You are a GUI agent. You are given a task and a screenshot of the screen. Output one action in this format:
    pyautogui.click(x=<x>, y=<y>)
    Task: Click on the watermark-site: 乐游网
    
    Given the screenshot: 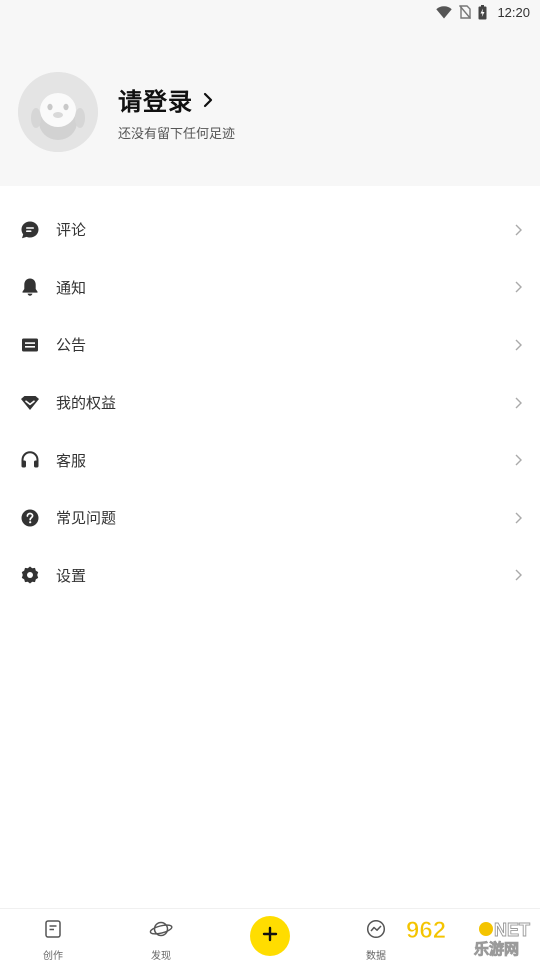 What is the action you would take?
    pyautogui.click(x=496, y=949)
    